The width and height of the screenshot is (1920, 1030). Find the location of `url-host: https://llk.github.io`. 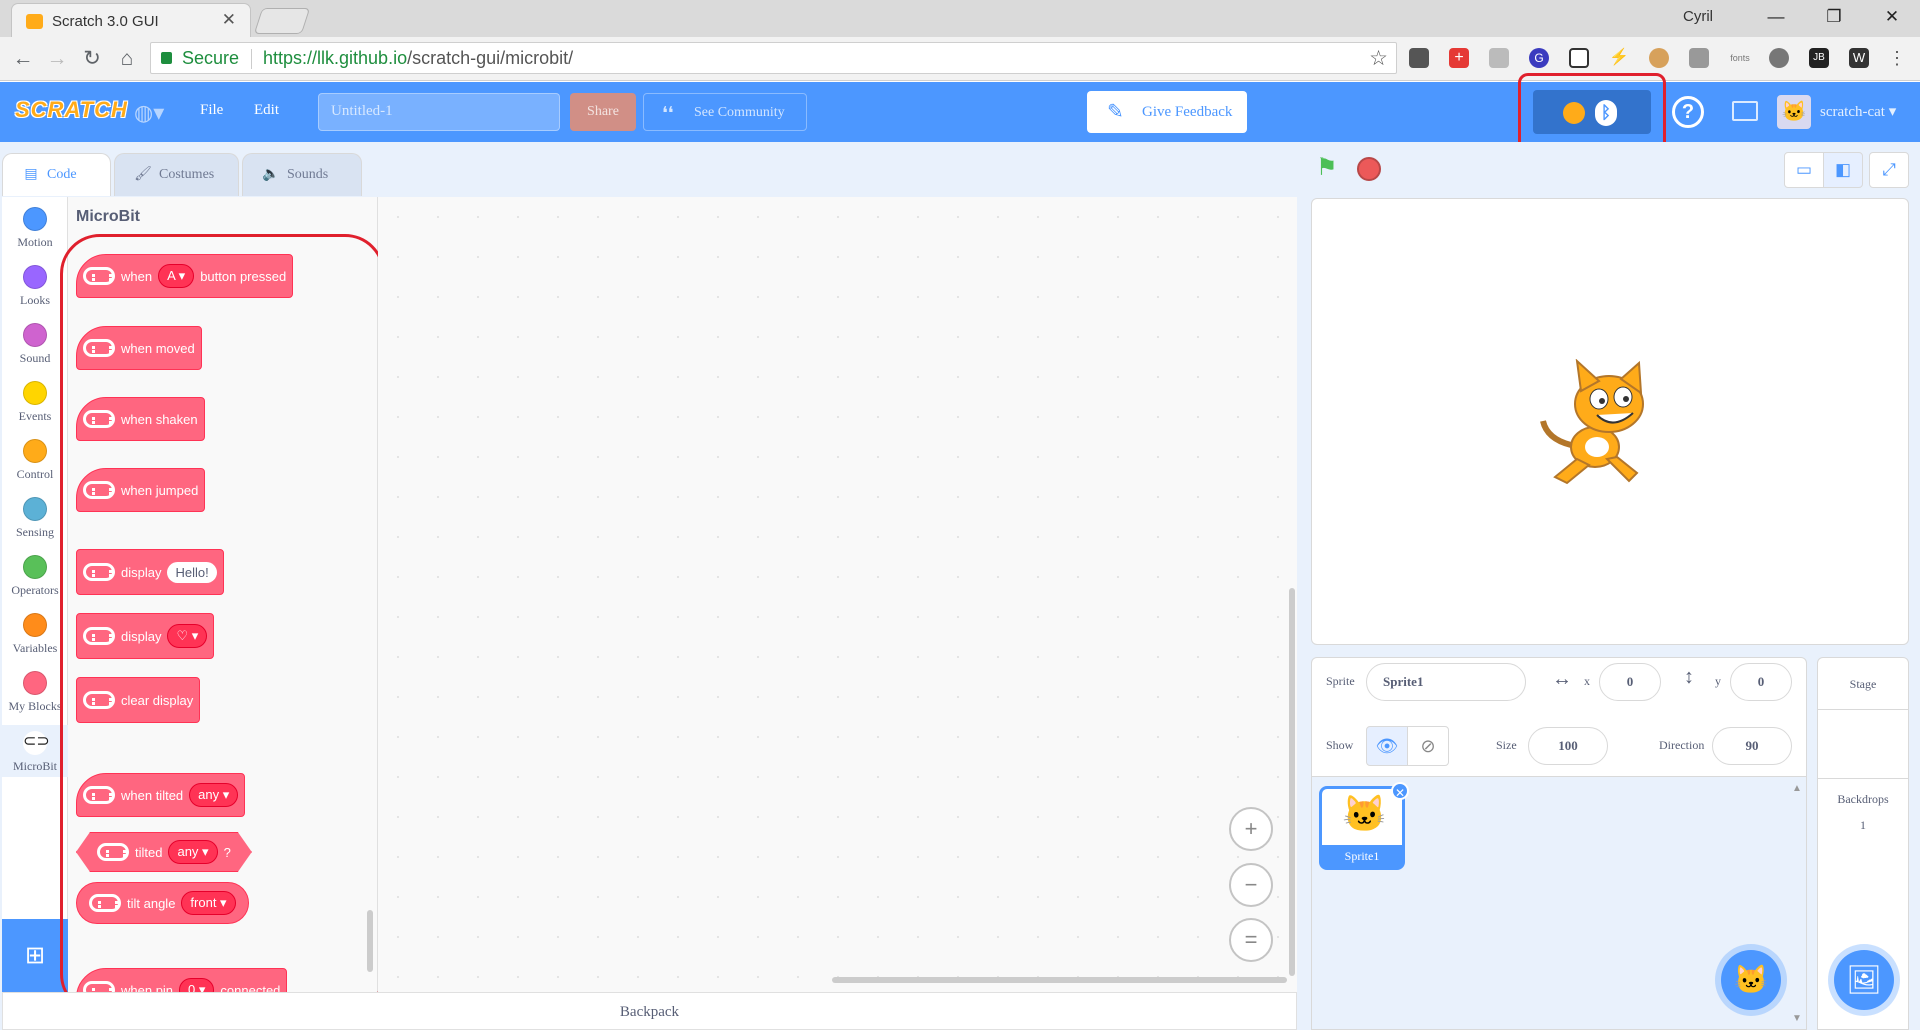

url-host: https://llk.github.io is located at coordinates (335, 58).